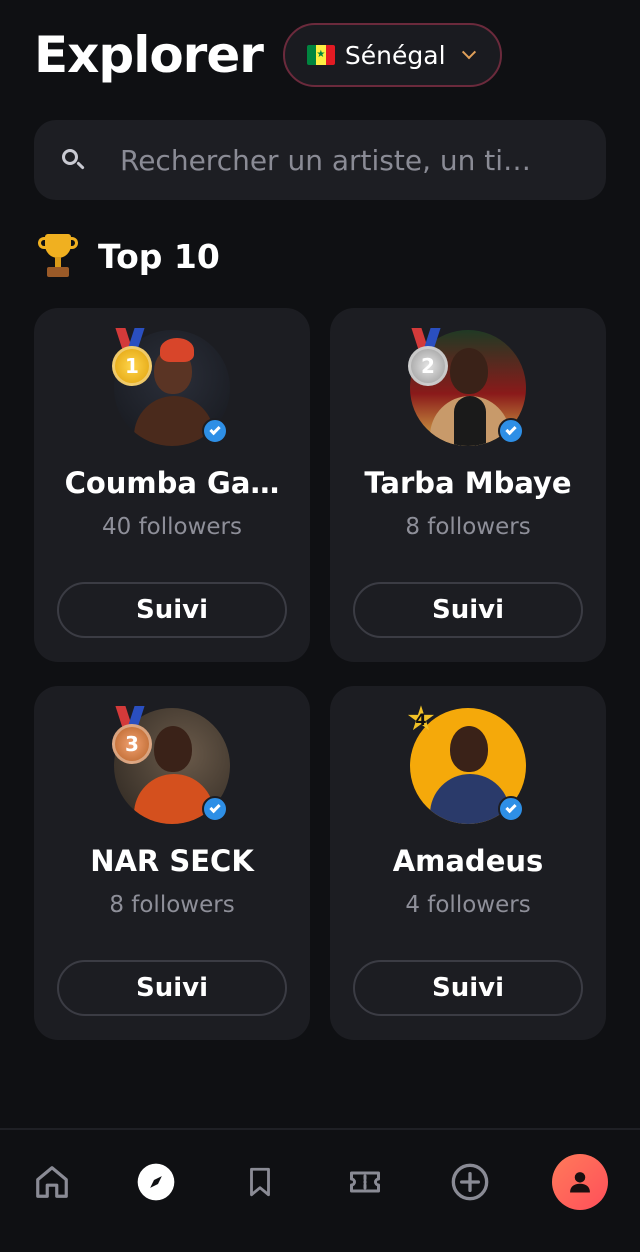  I want to click on artist-name: NAR SECK, so click(172, 861).